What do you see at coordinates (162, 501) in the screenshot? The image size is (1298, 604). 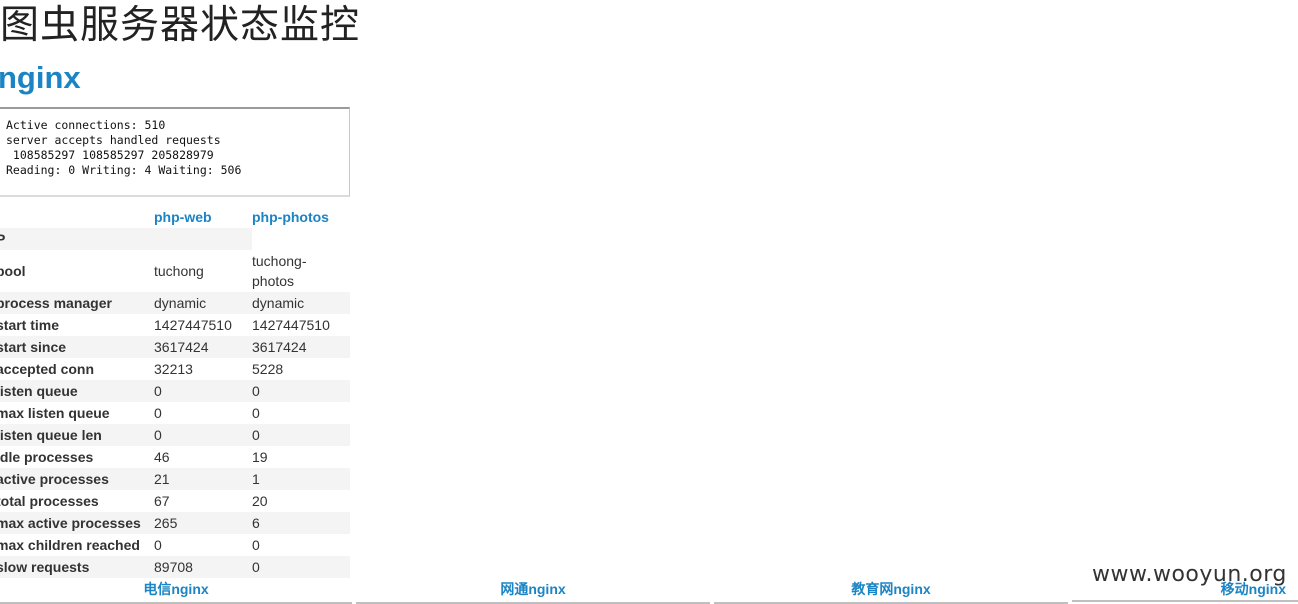 I see `php-web-value: 67` at bounding box center [162, 501].